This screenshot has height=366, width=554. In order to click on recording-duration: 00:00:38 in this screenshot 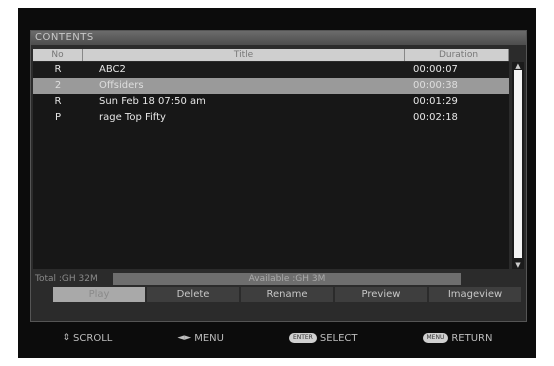, I will do `click(435, 85)`.